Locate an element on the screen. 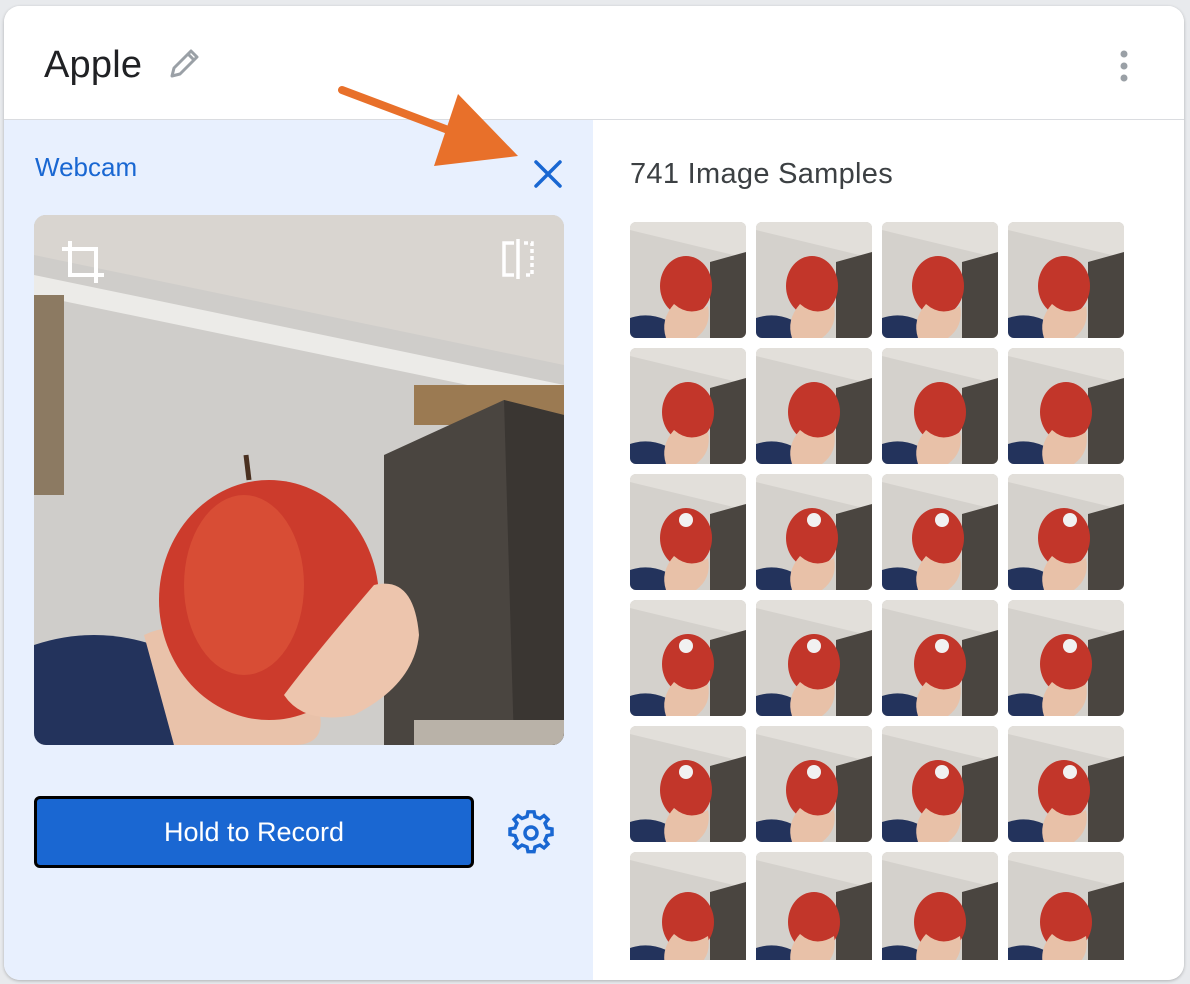  more-vert-icon is located at coordinates (1124, 66).